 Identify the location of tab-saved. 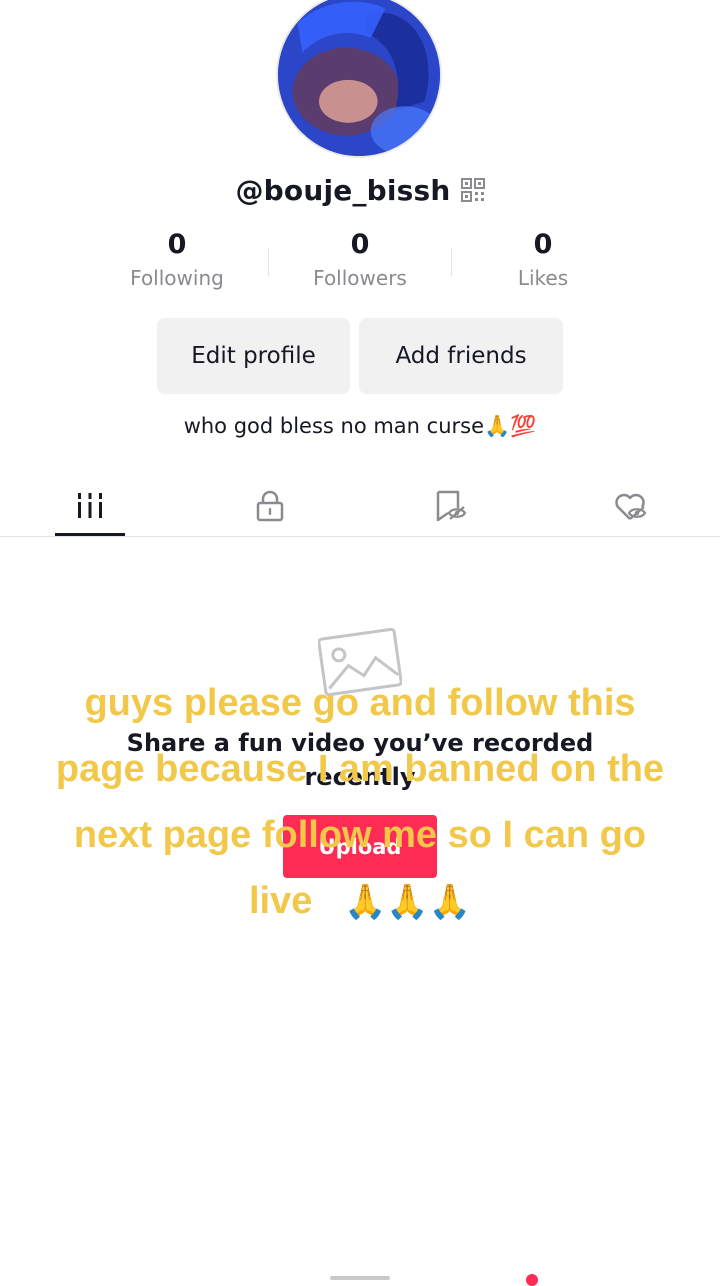
(450, 506).